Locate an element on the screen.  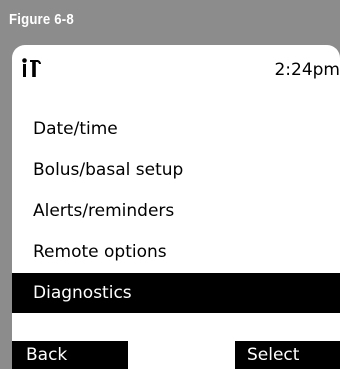
menu-item-diagnostics: Diagnostics is located at coordinates (176, 293).